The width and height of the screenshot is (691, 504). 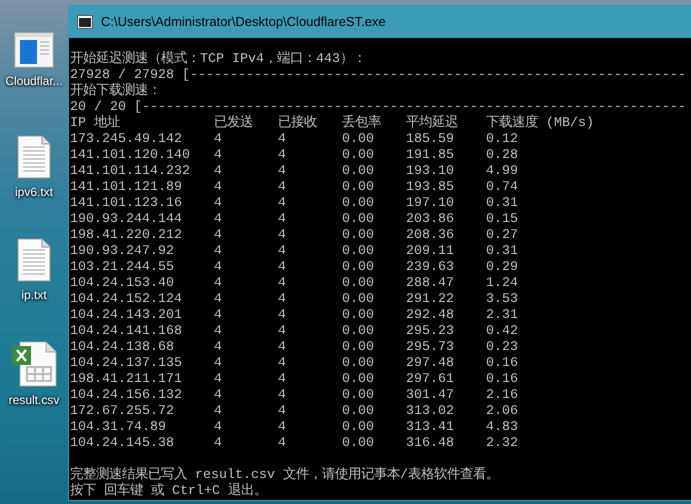 What do you see at coordinates (122, 348) in the screenshot?
I see `table-cell-text: 104.24.138.68` at bounding box center [122, 348].